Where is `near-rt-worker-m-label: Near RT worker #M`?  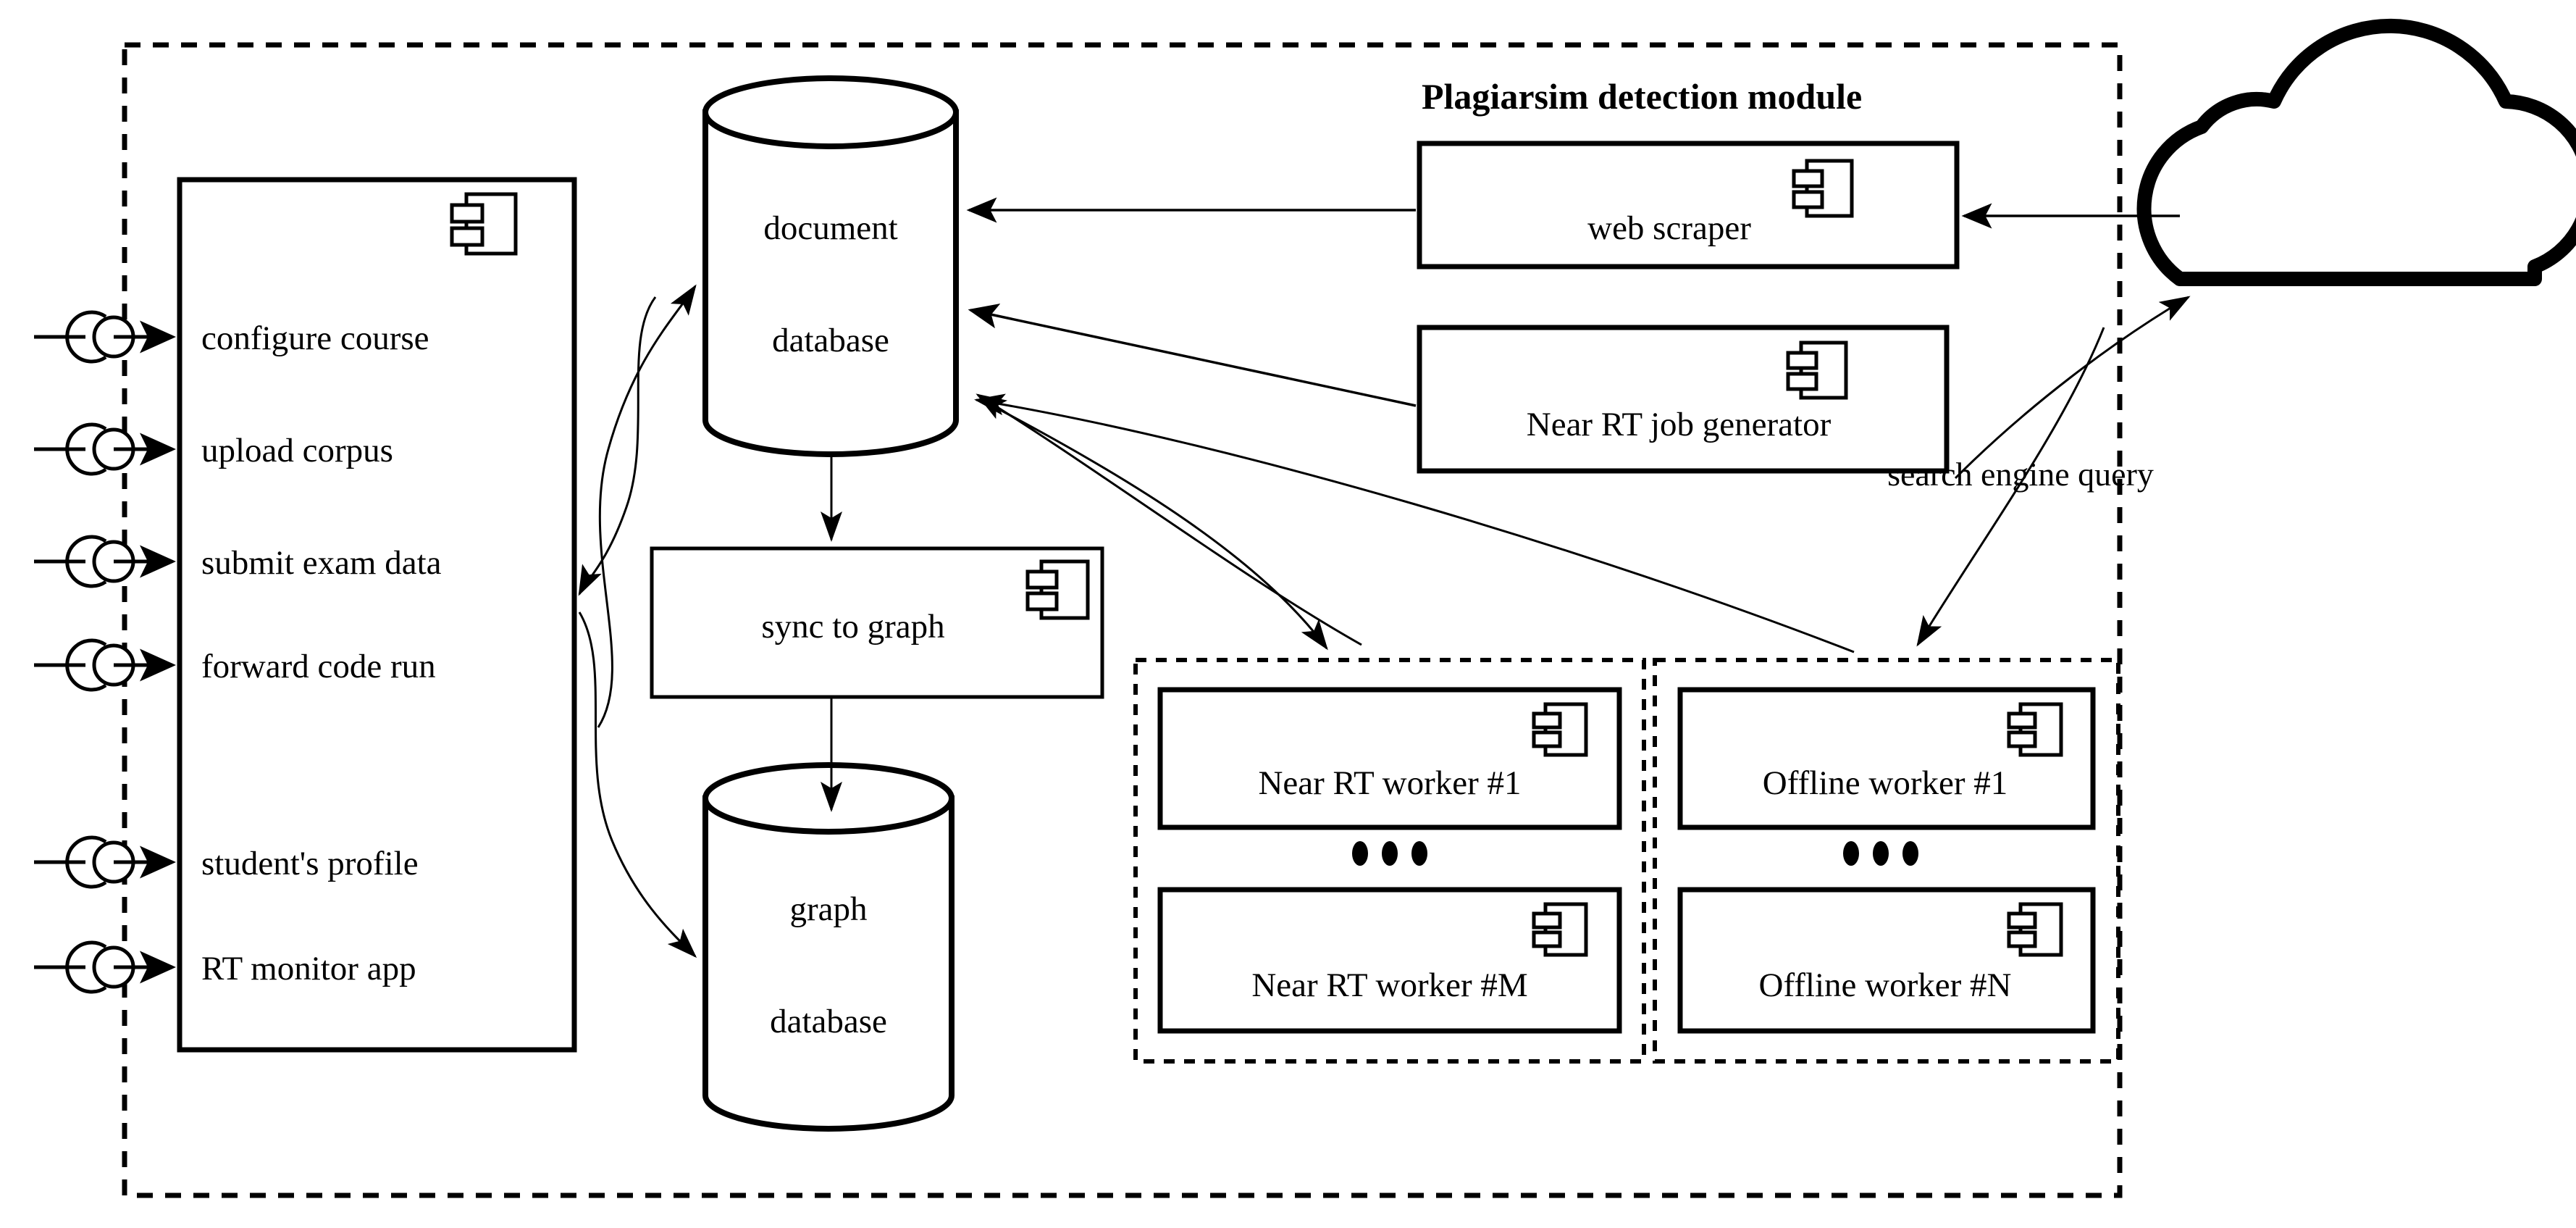
near-rt-worker-m-label: Near RT worker #M is located at coordinates (1389, 985).